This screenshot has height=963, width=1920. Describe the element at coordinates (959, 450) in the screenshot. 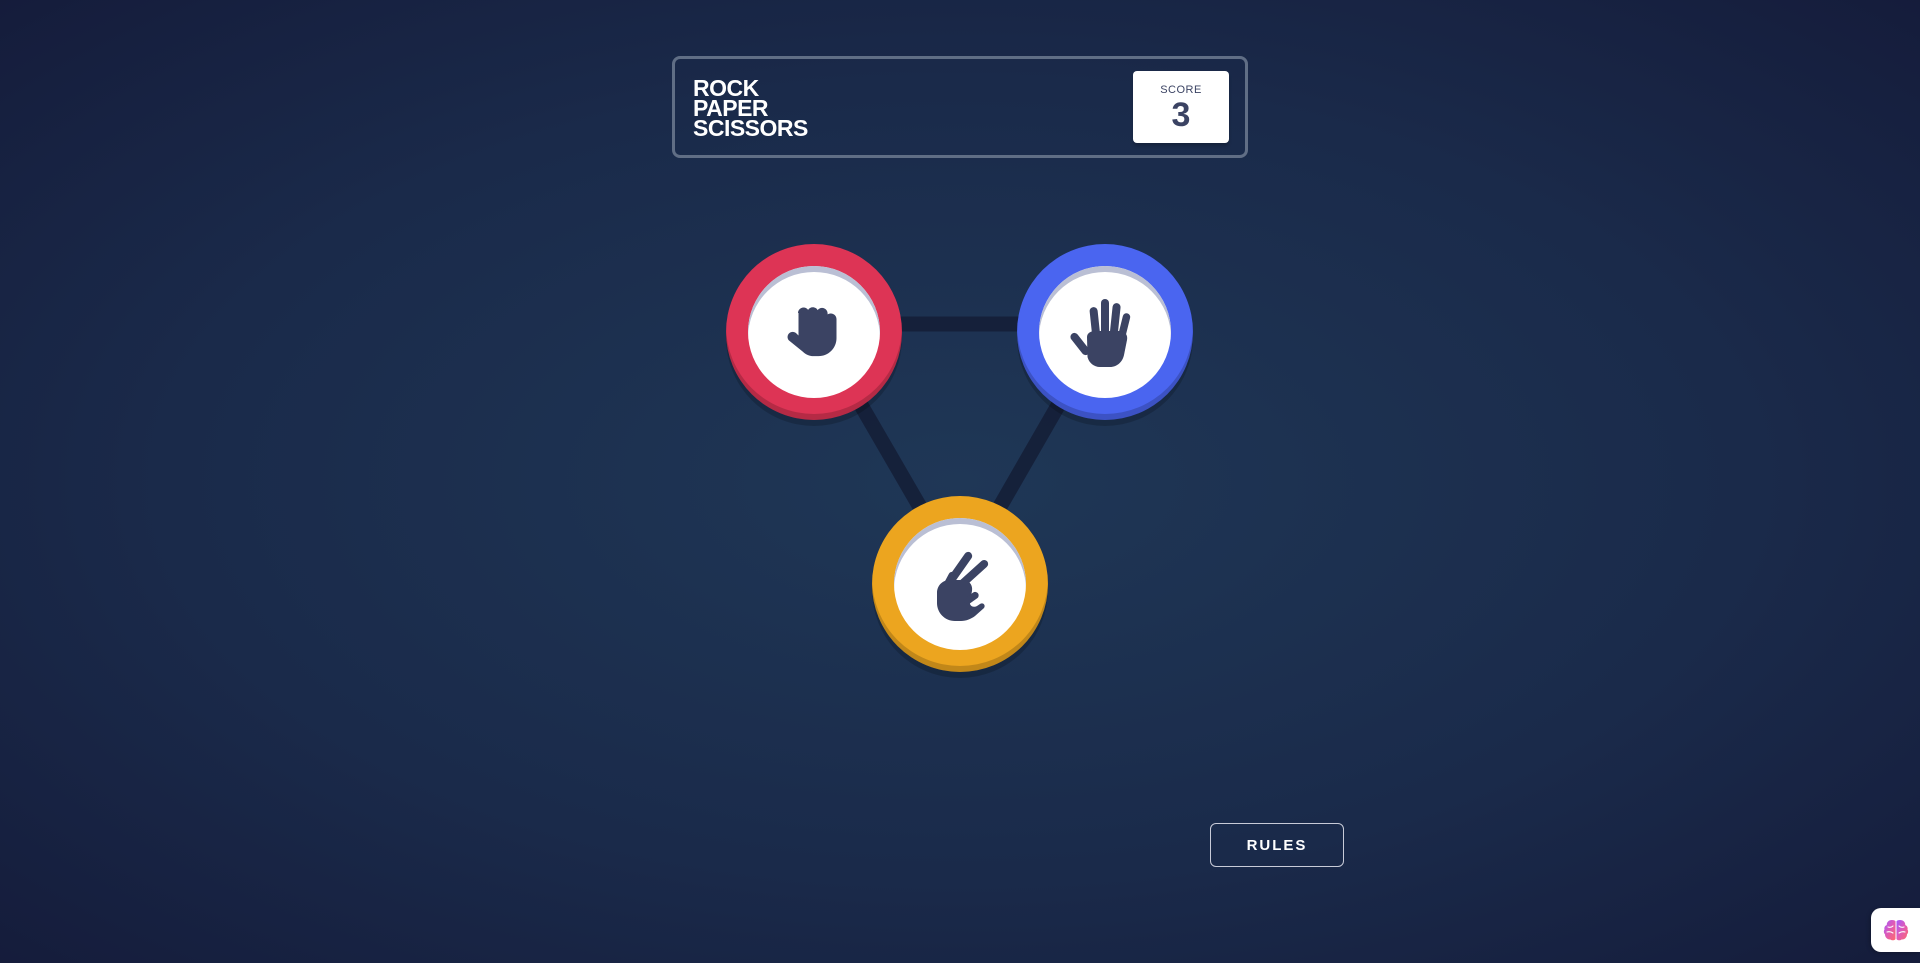

I see `triangle-background` at that location.